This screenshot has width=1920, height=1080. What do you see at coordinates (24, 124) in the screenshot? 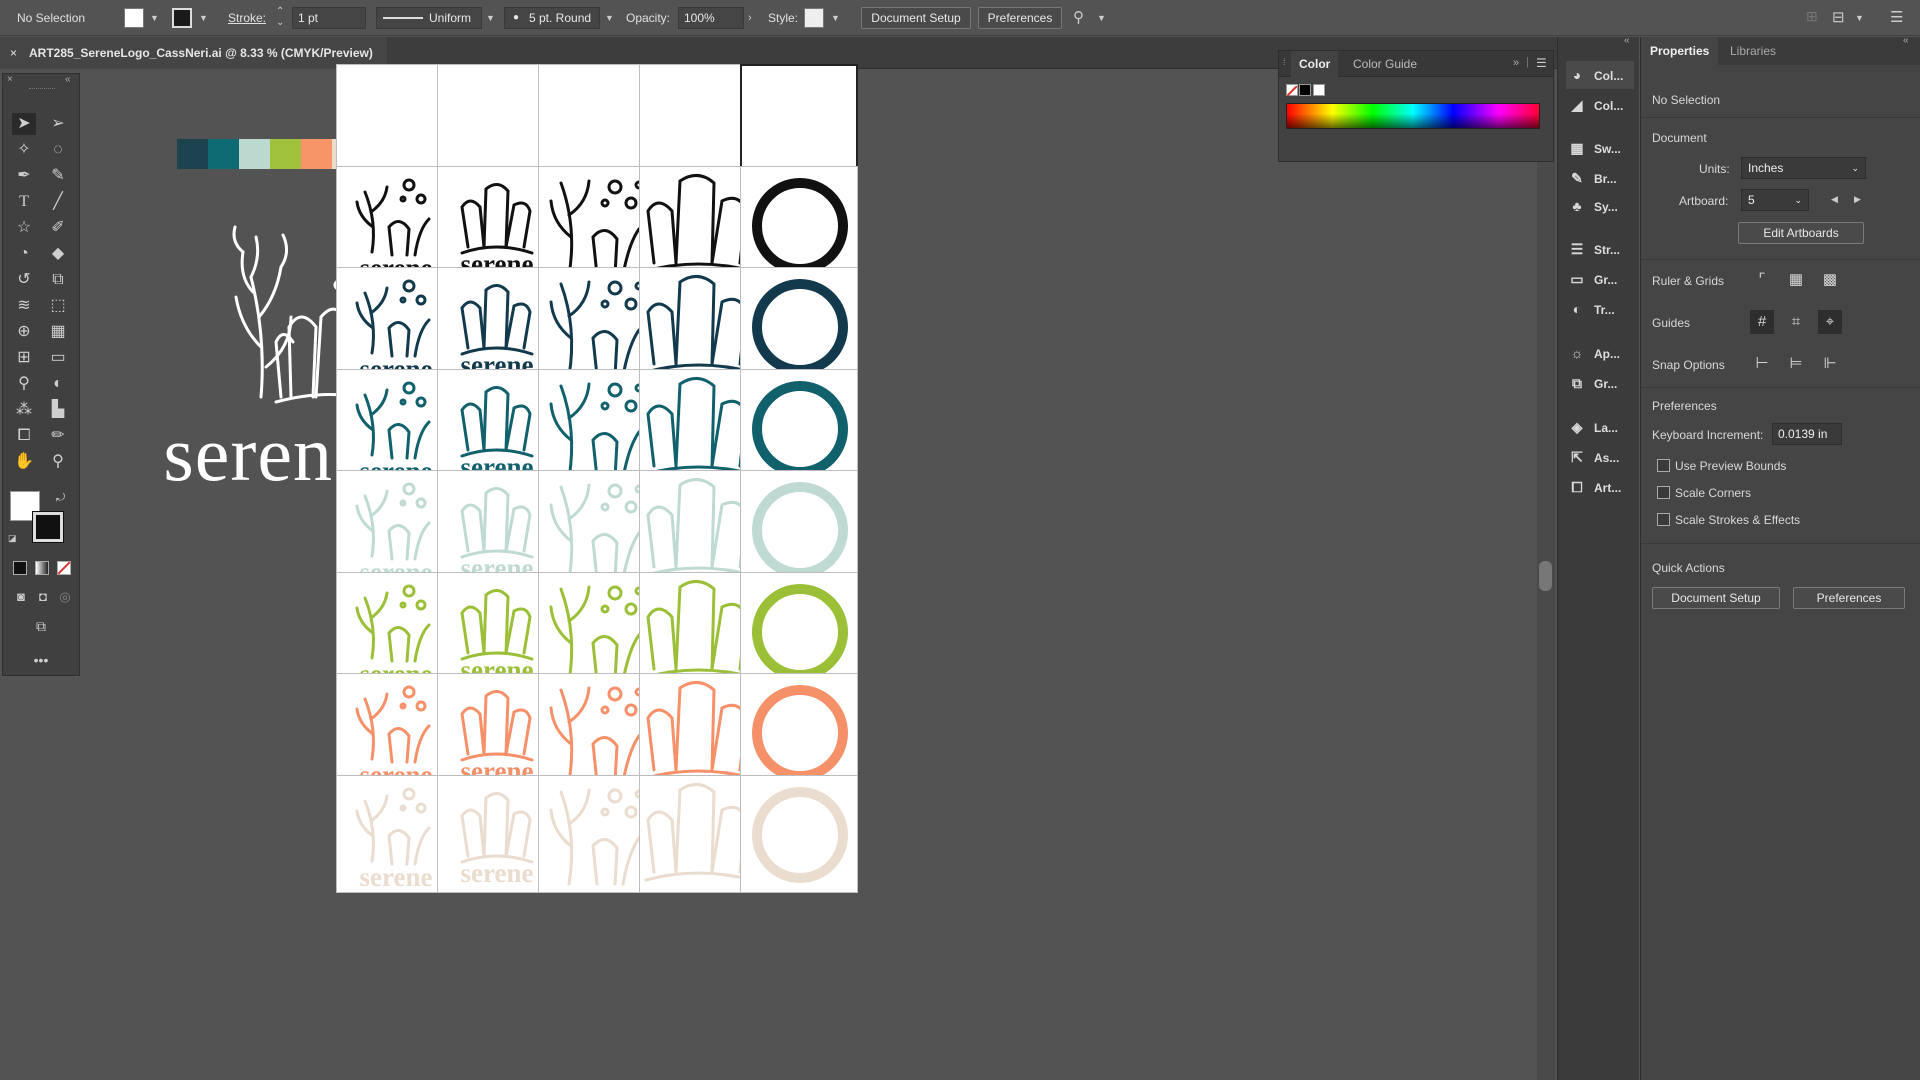
I see `selection-tool-icon: ➤` at bounding box center [24, 124].